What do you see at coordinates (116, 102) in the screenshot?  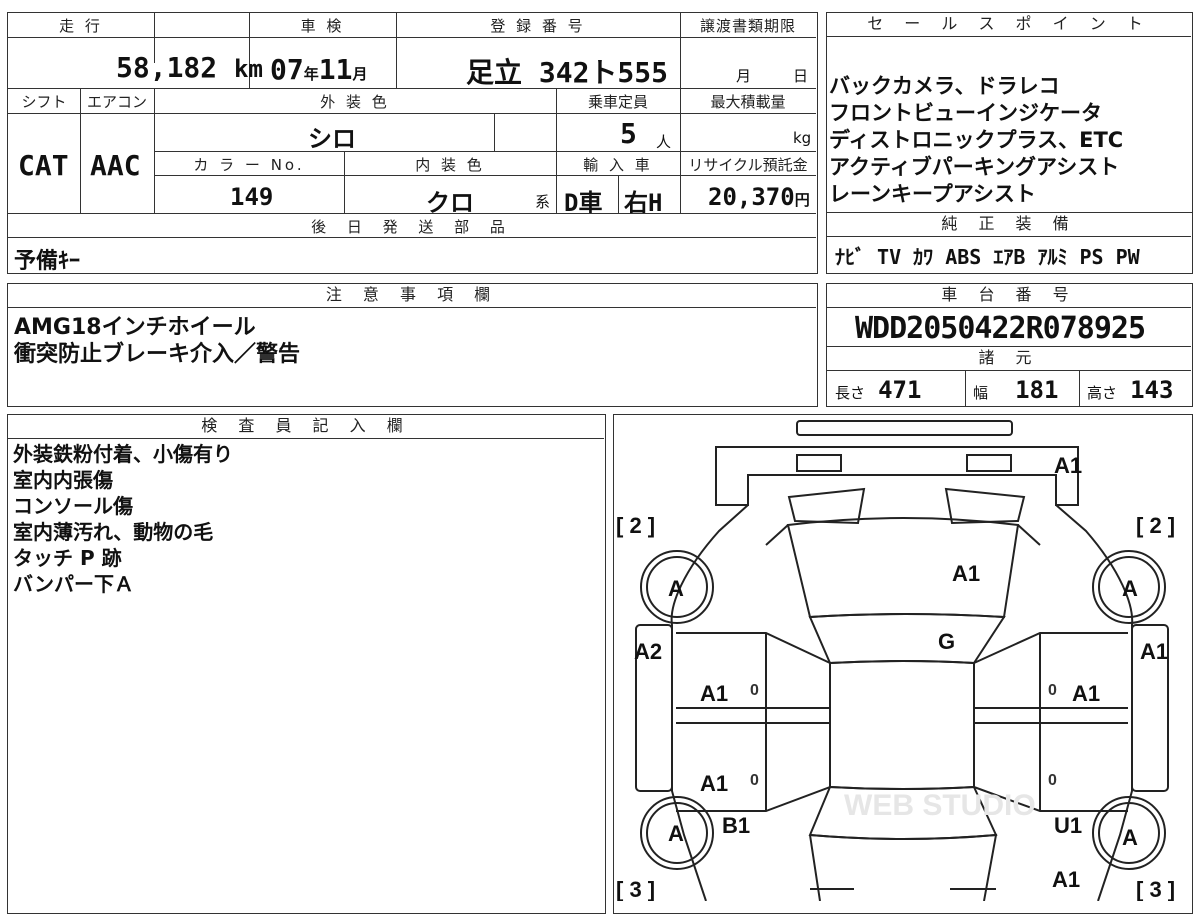 I see `ac-label: エアコン` at bounding box center [116, 102].